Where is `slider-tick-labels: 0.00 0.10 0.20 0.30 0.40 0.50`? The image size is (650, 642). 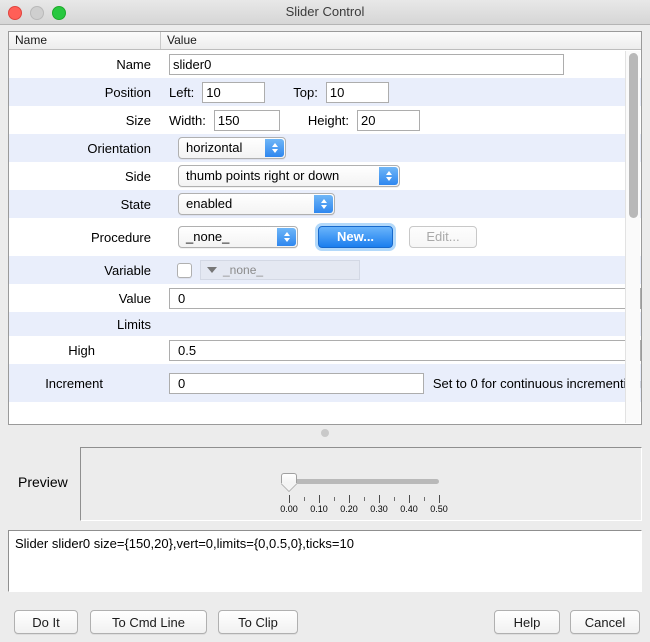 slider-tick-labels: 0.00 0.10 0.20 0.30 0.40 0.50 is located at coordinates (364, 510).